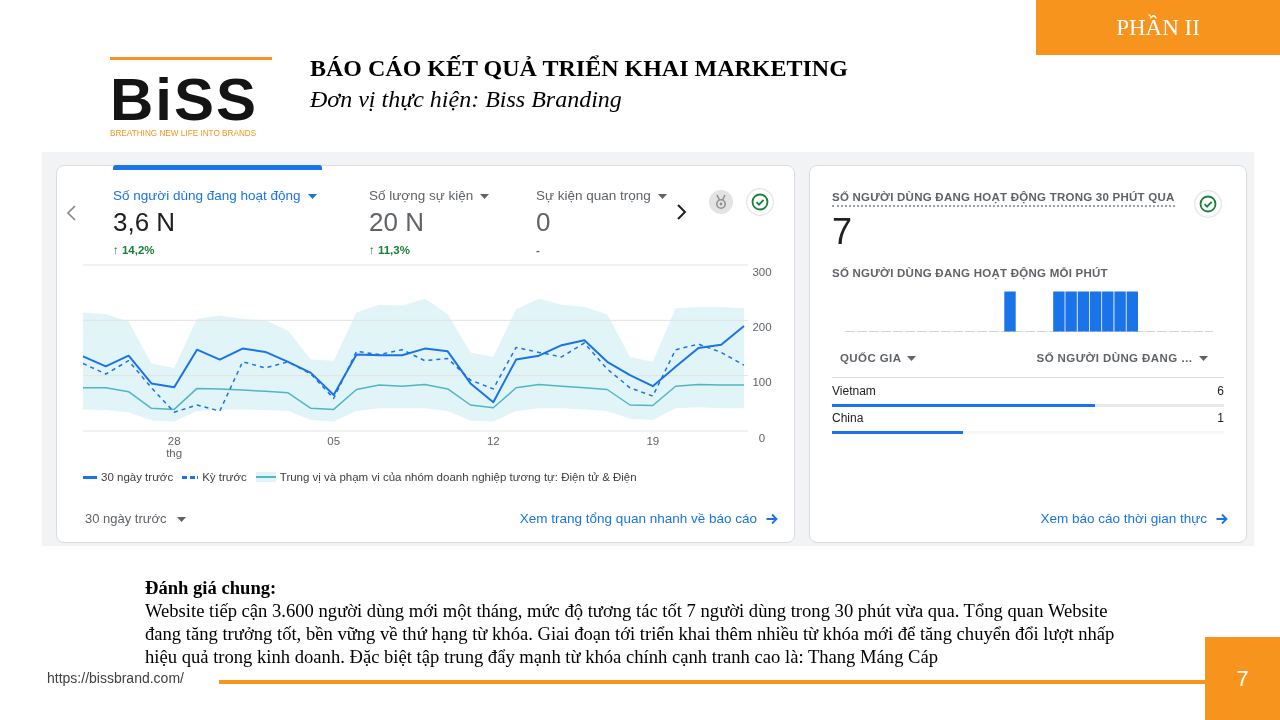 The image size is (1280, 720). What do you see at coordinates (207, 196) in the screenshot?
I see `metric-label: Số người dùng đang hoạt động` at bounding box center [207, 196].